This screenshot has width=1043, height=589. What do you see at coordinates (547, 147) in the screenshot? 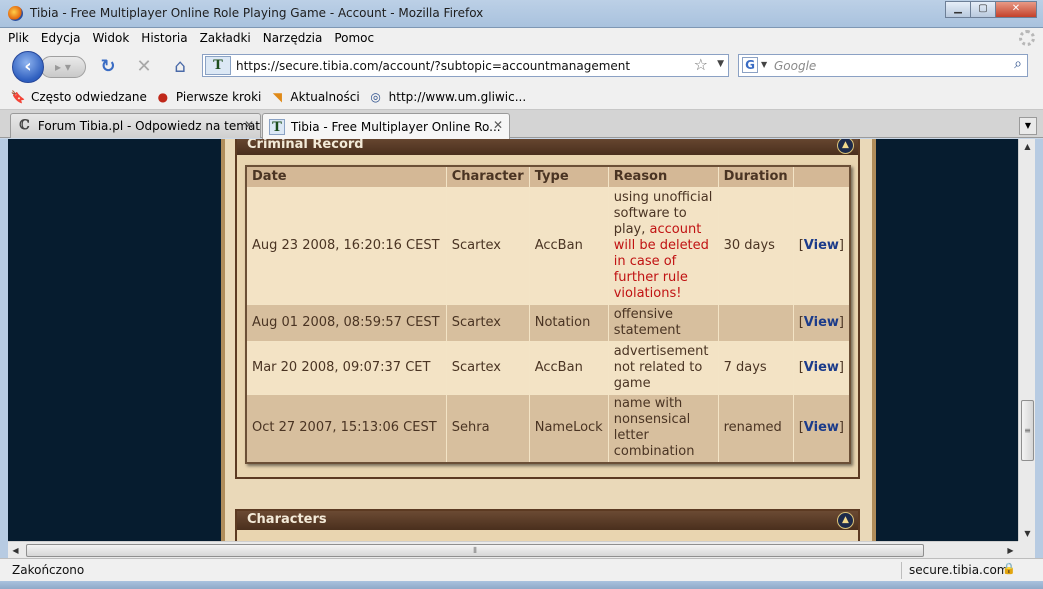
I see `criminal-record-header: Criminal Record ▲` at bounding box center [547, 147].